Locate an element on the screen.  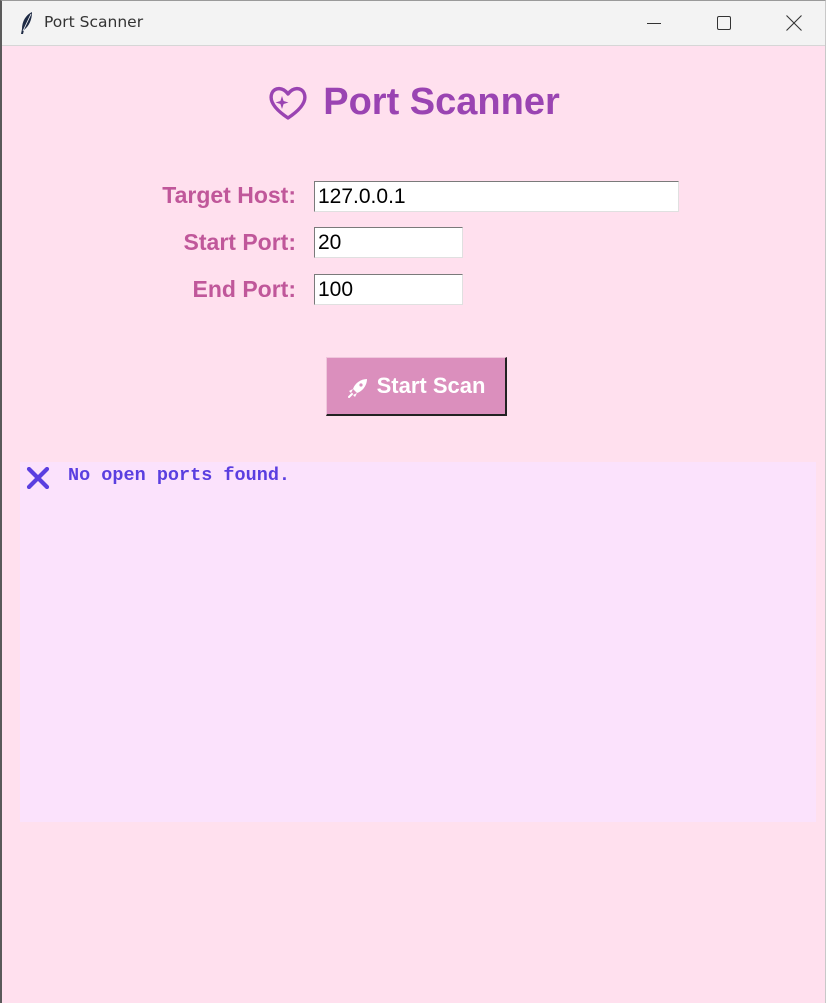
start-scan-button: Start Scan is located at coordinates (416, 386).